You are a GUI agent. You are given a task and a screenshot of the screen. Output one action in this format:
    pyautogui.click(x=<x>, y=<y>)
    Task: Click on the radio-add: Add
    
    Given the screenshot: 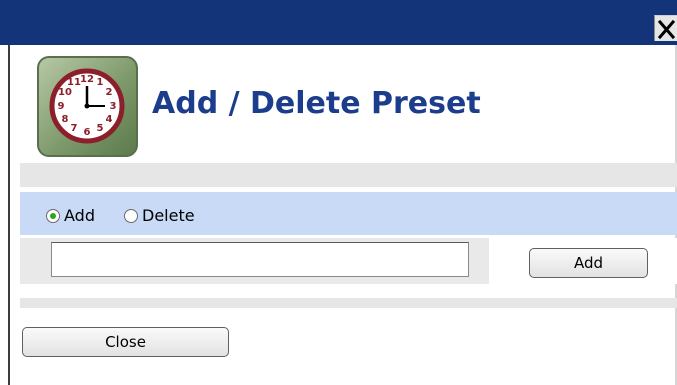 What is the action you would take?
    pyautogui.click(x=70, y=215)
    